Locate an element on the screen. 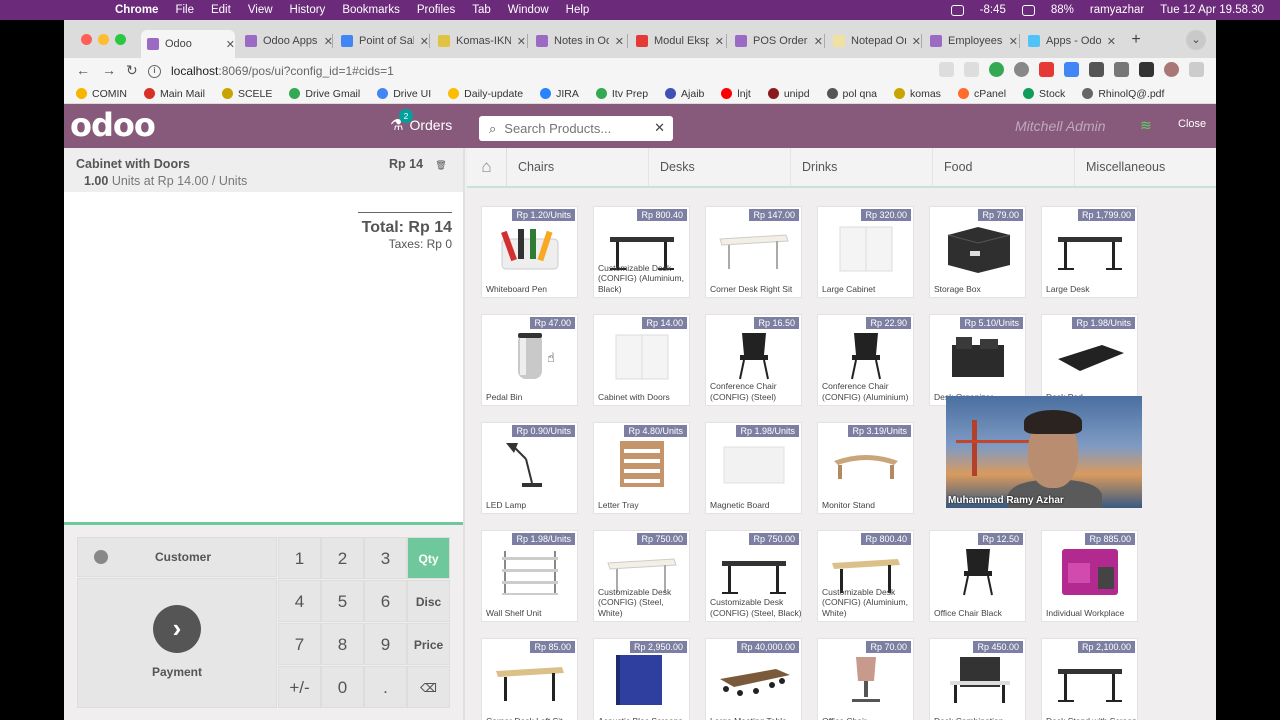 Image resolution: width=1280 pixels, height=720 pixels. browser-tab: POS Orders ✕ is located at coordinates (776, 41).